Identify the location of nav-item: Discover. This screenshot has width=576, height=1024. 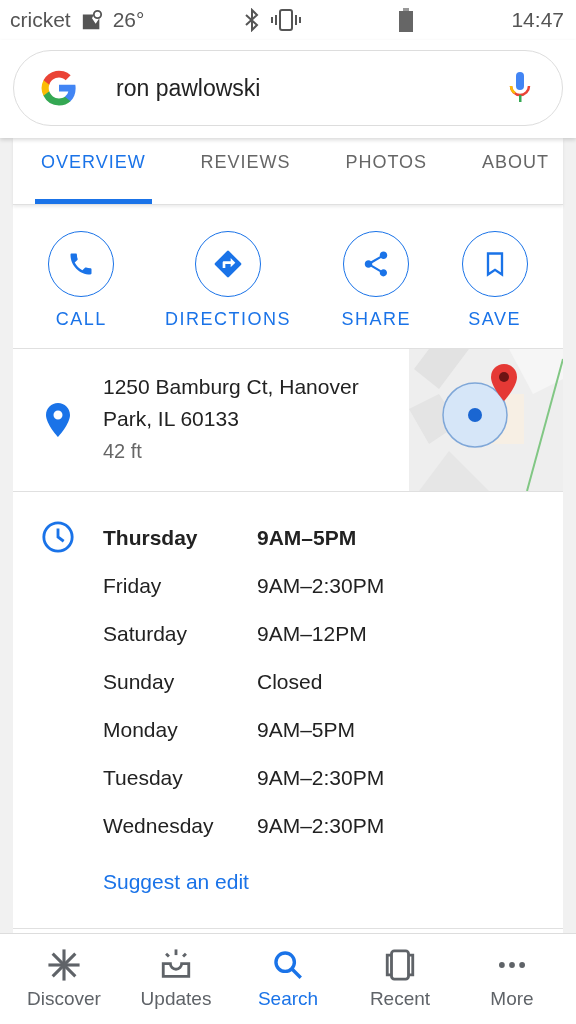
(64, 979).